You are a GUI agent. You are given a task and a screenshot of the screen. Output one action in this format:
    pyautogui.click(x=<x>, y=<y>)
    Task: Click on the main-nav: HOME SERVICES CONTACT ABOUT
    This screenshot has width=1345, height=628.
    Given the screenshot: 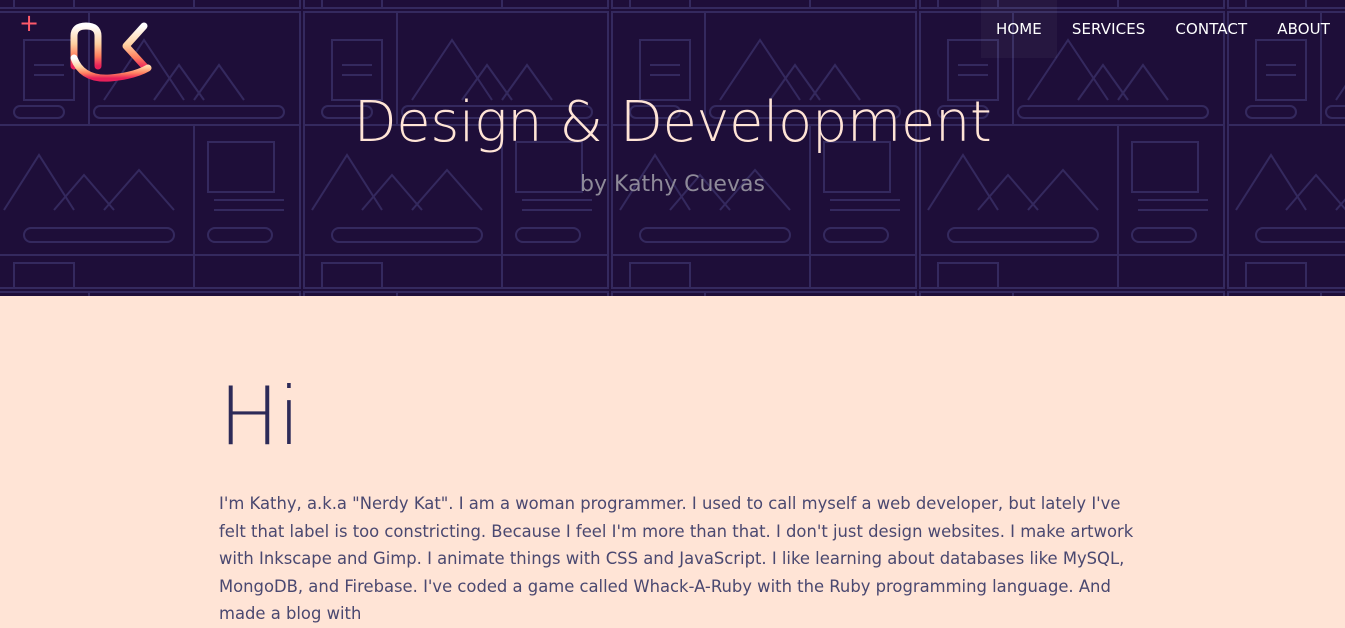 What is the action you would take?
    pyautogui.click(x=1162, y=29)
    